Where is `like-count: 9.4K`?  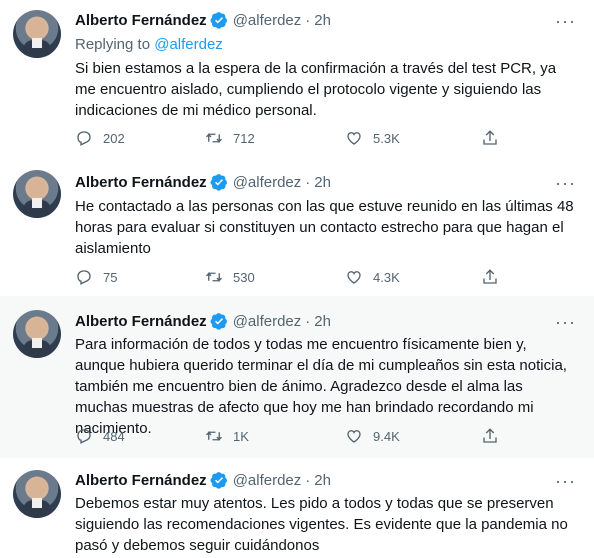
like-count: 9.4K is located at coordinates (386, 436).